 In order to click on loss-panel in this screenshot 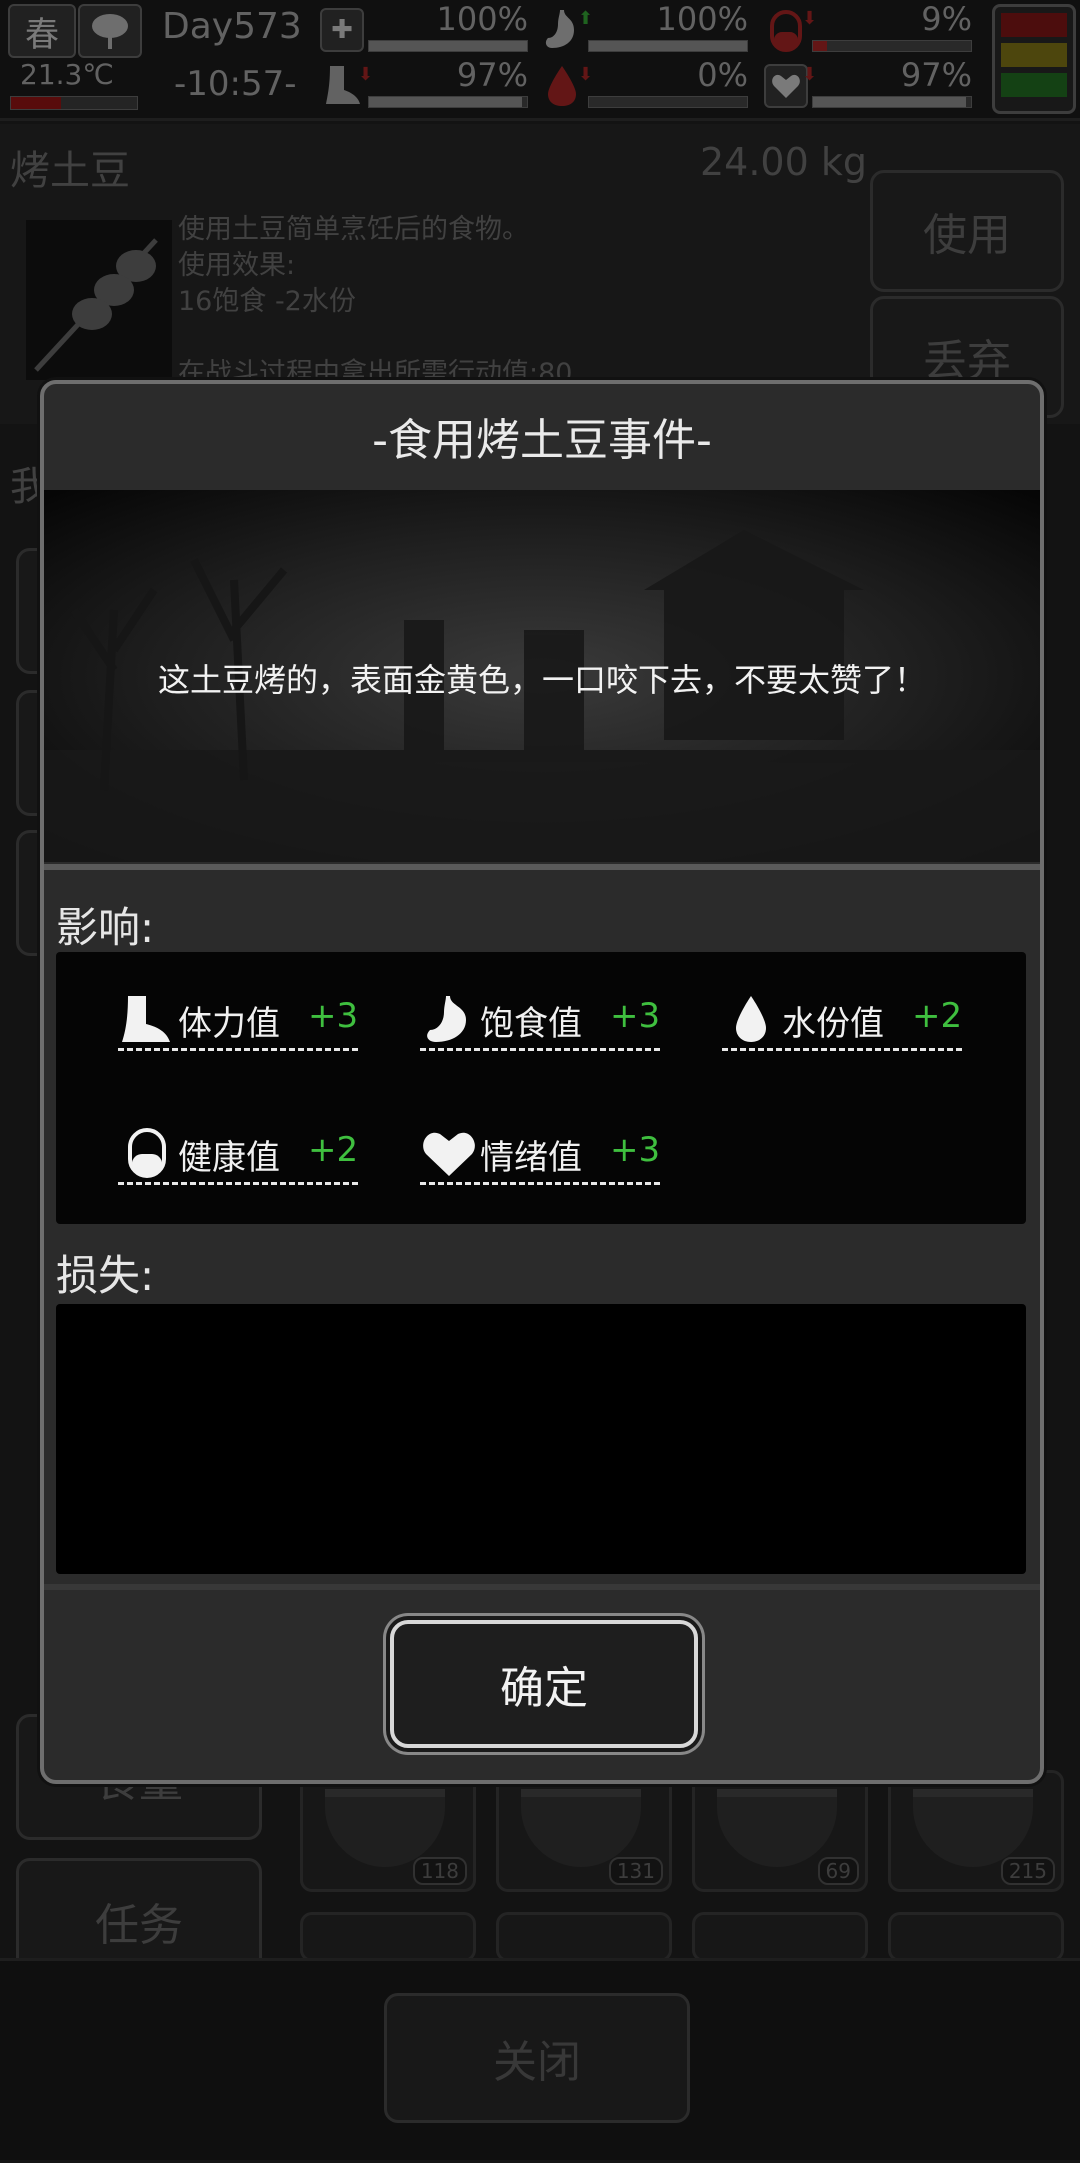, I will do `click(541, 1439)`.